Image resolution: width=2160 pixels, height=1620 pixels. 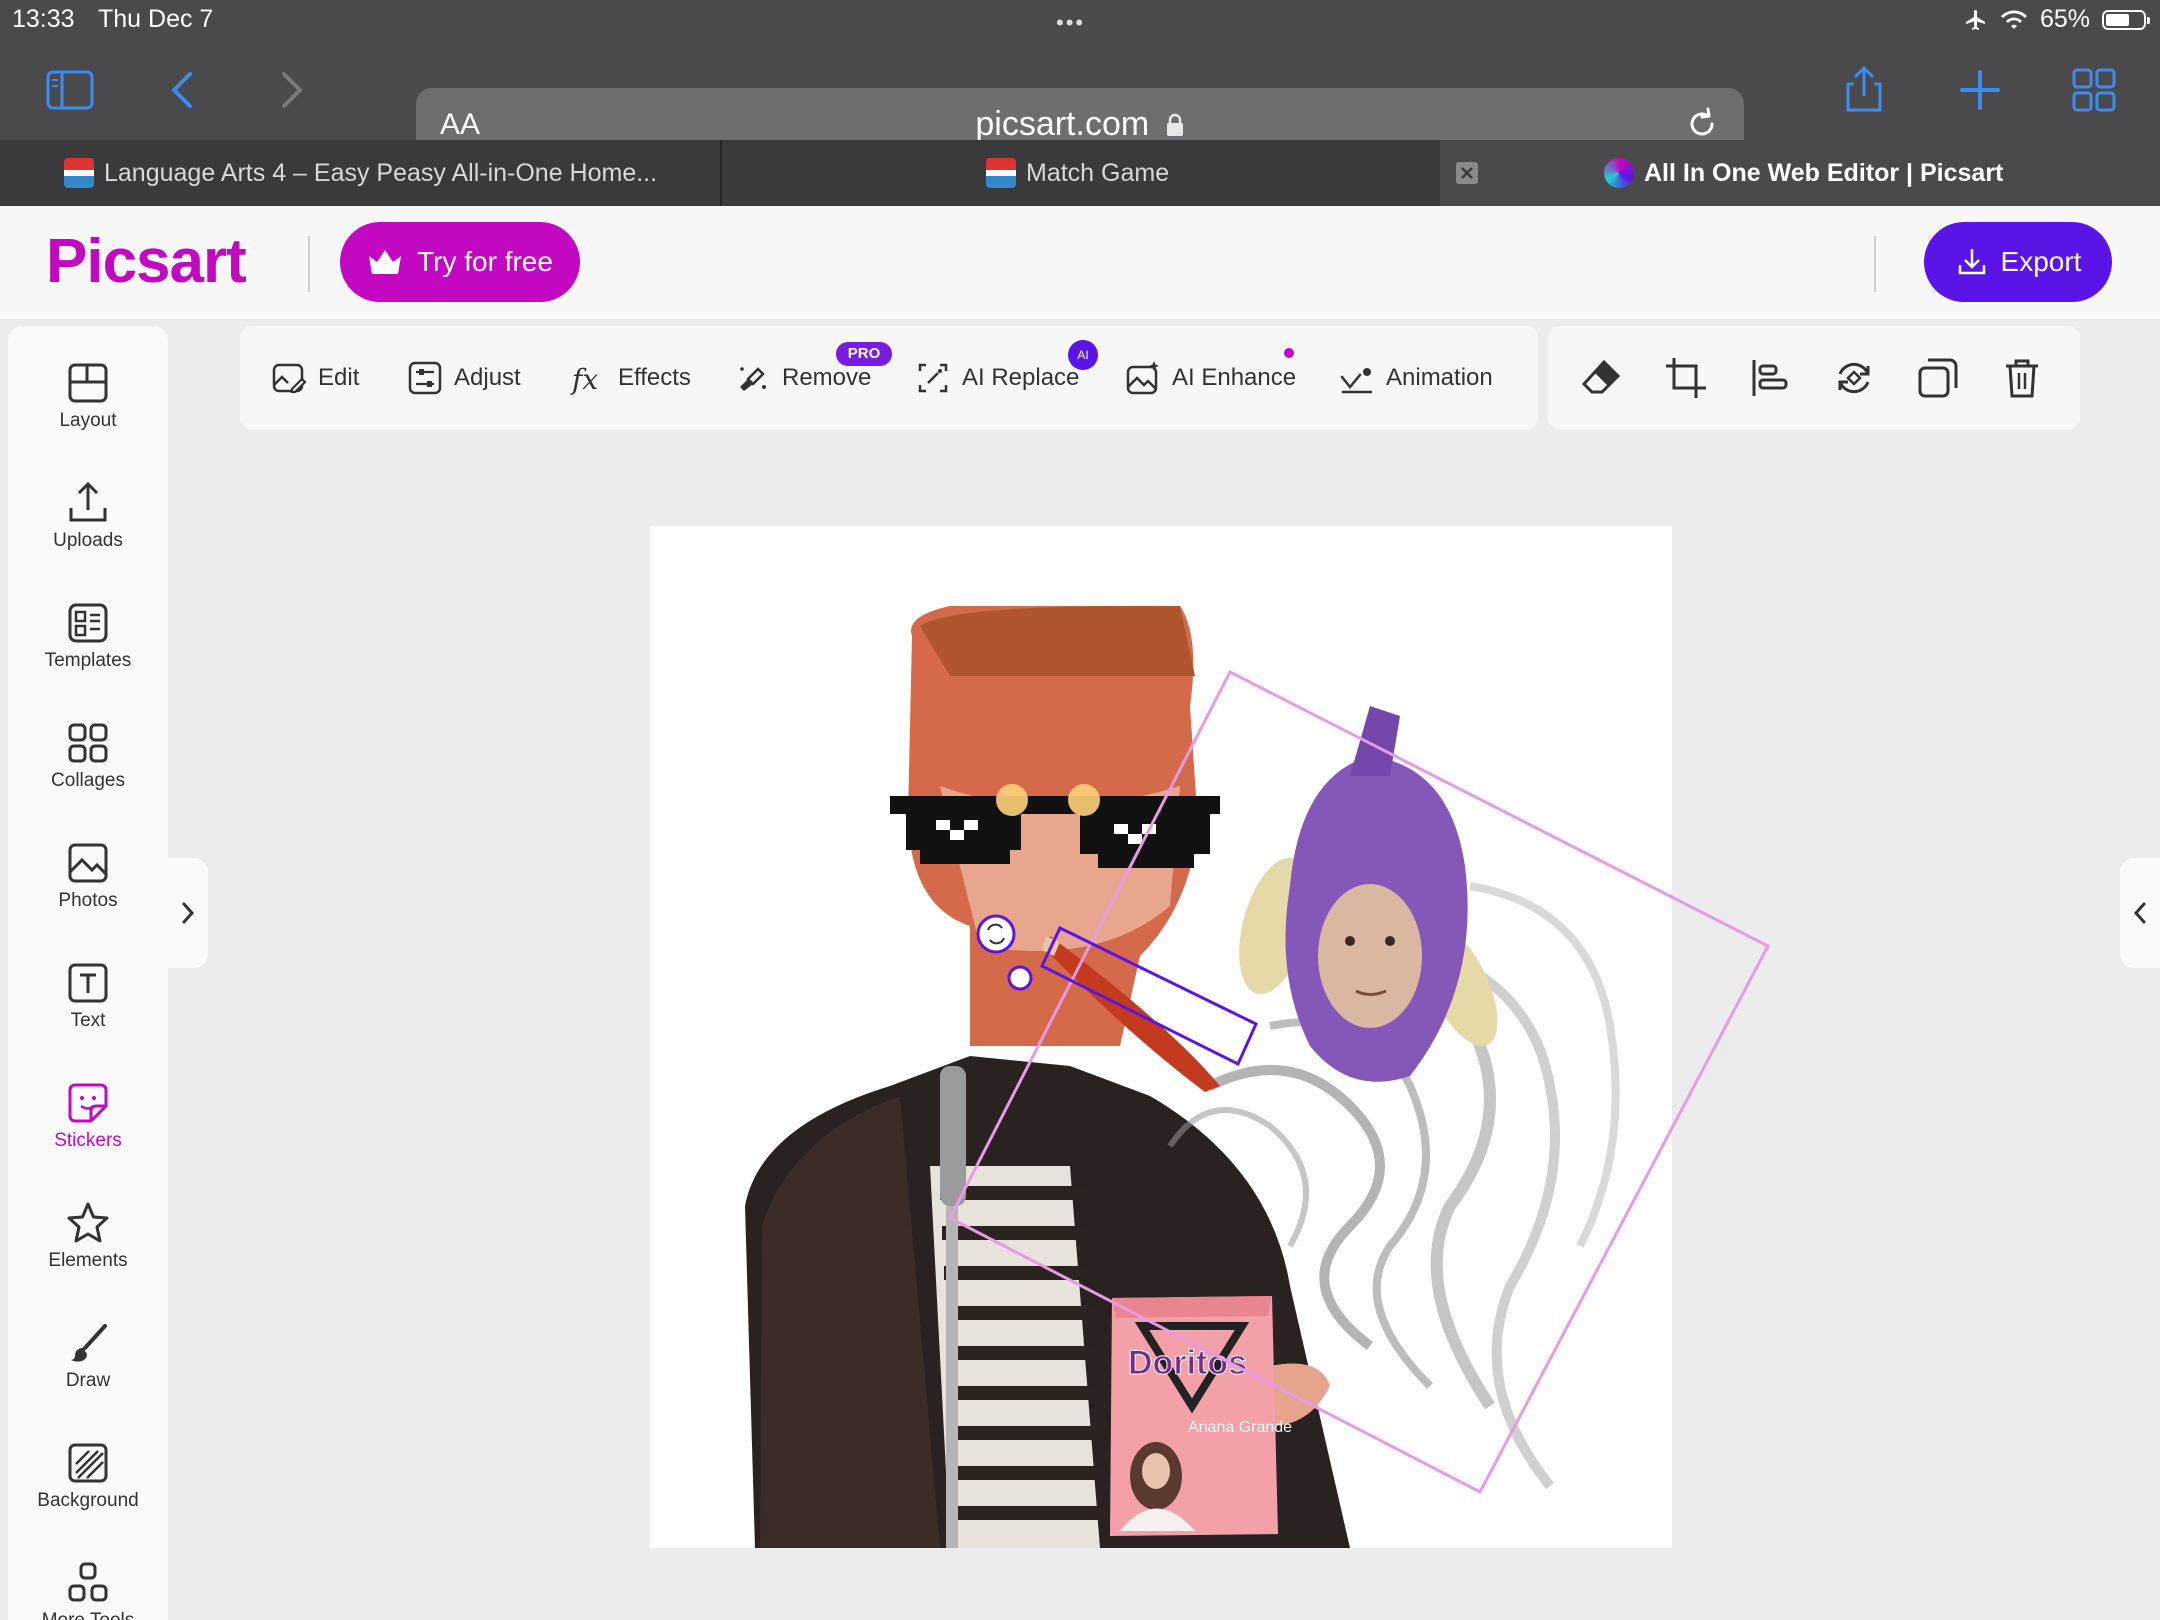 What do you see at coordinates (996, 934) in the screenshot?
I see `rotate-handle-icon` at bounding box center [996, 934].